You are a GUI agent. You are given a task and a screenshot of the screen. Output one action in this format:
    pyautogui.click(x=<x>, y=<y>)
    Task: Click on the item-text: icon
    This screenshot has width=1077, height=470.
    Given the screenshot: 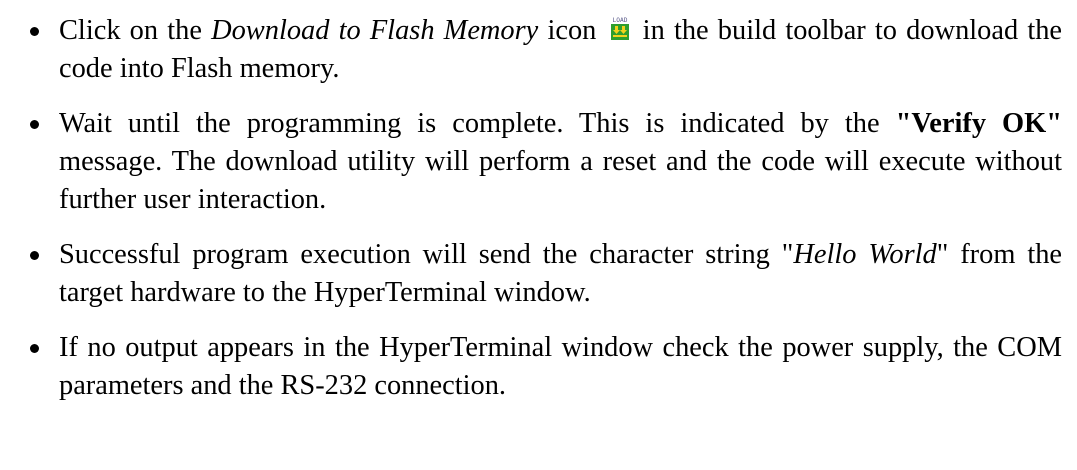 What is the action you would take?
    pyautogui.click(x=572, y=30)
    